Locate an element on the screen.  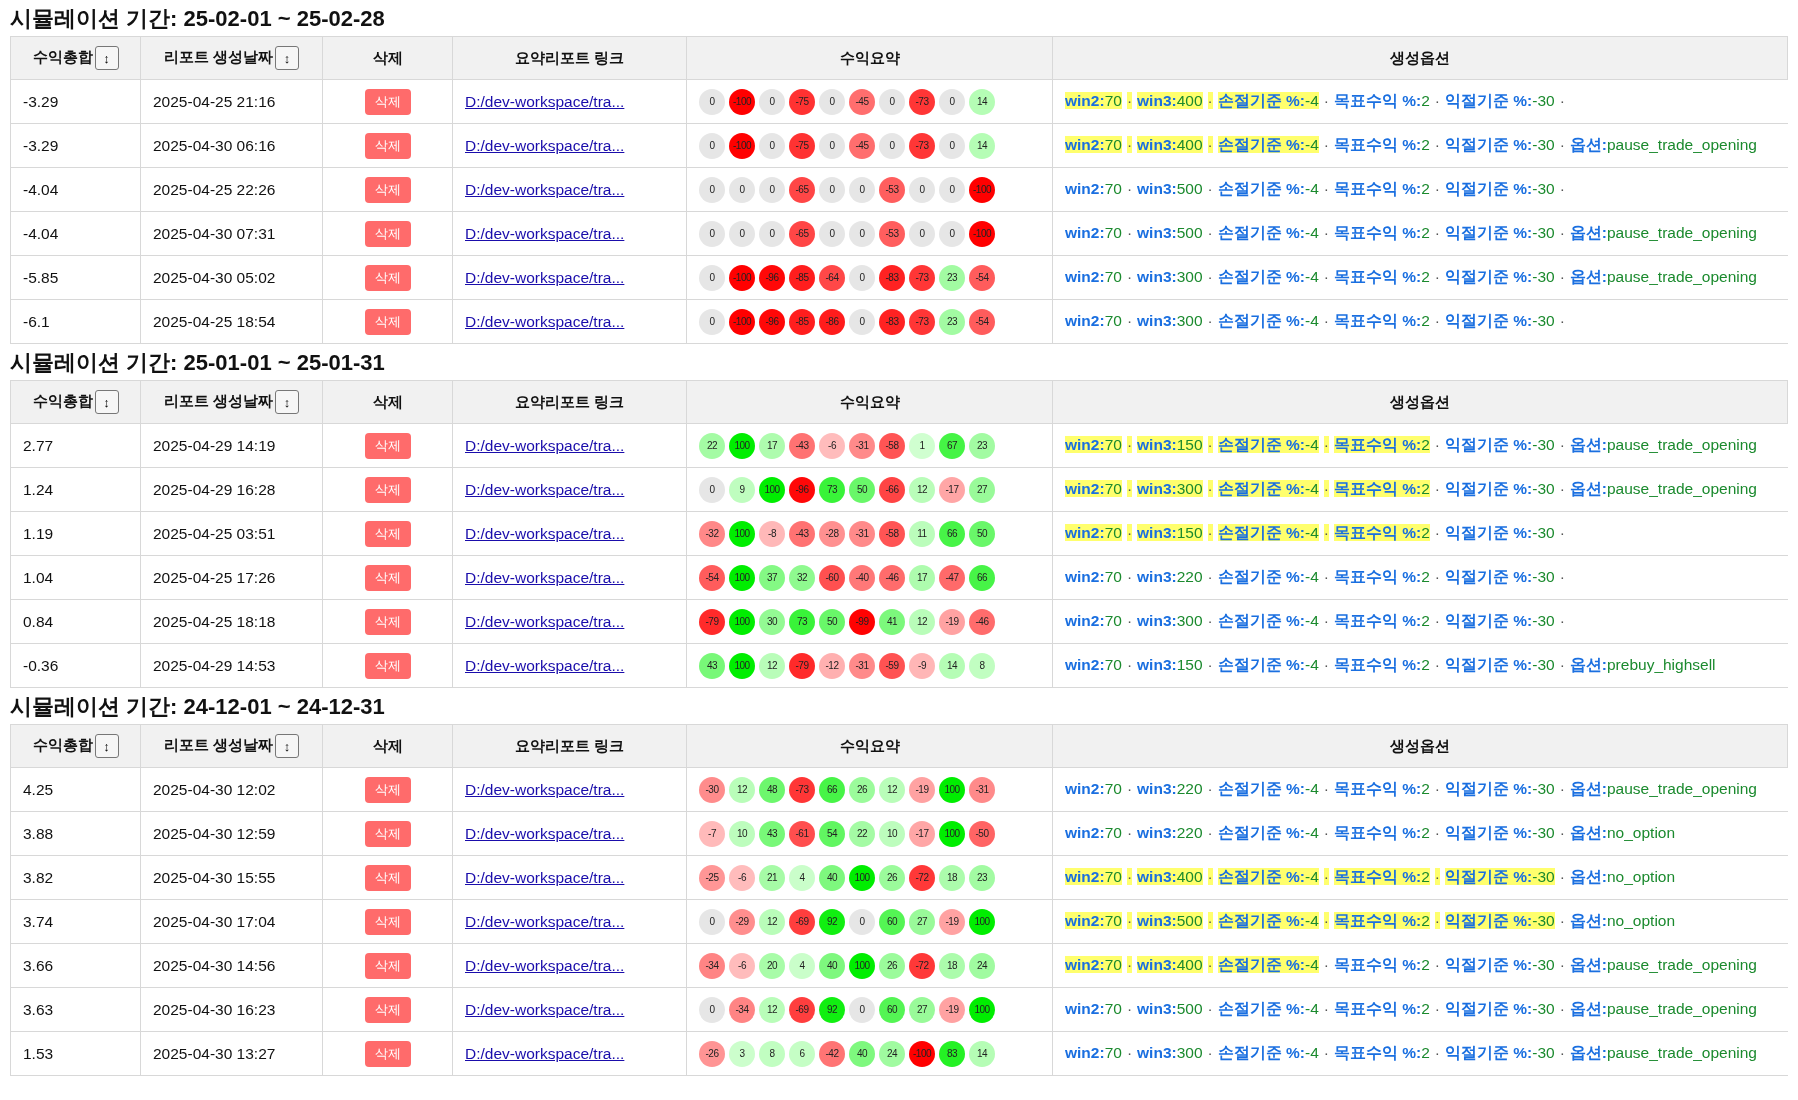
column-label: 생성옵션 is located at coordinates (1420, 57).